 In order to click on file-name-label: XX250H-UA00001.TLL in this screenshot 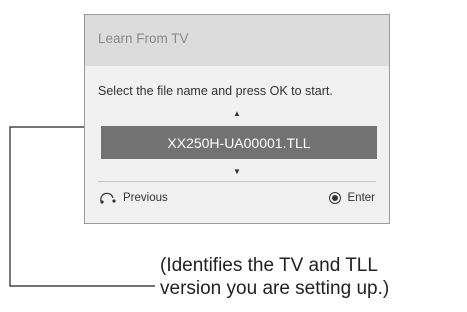, I will do `click(239, 142)`.